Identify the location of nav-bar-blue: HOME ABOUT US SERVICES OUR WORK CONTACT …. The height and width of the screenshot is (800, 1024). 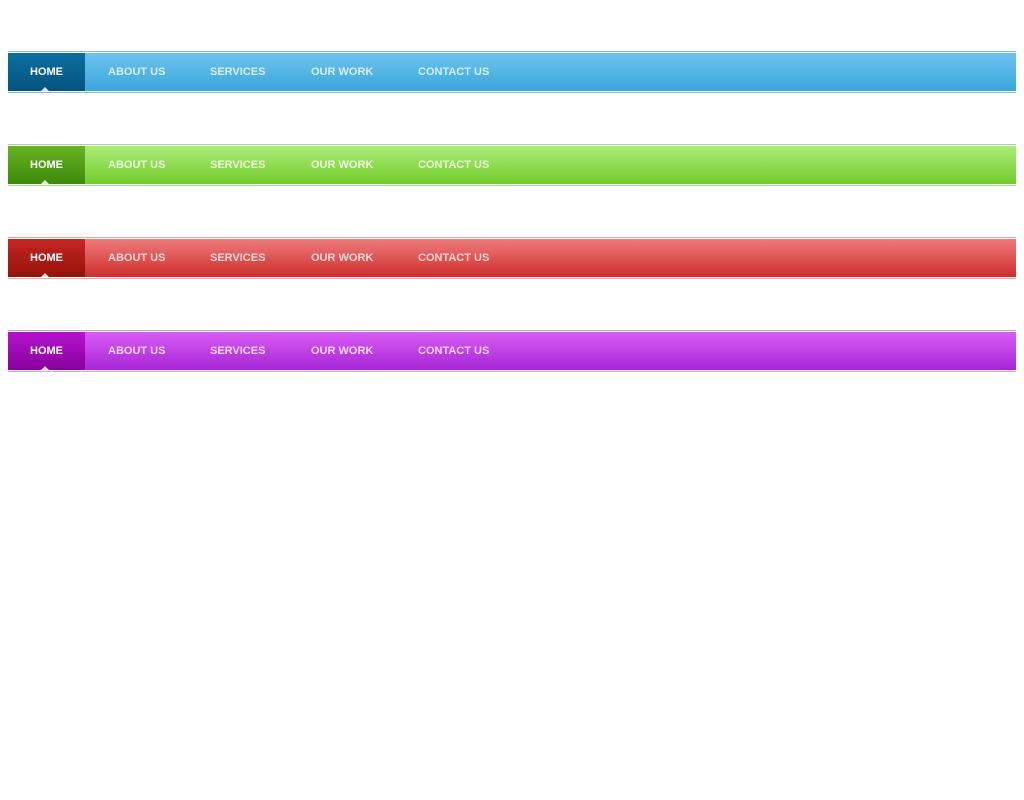
(512, 72).